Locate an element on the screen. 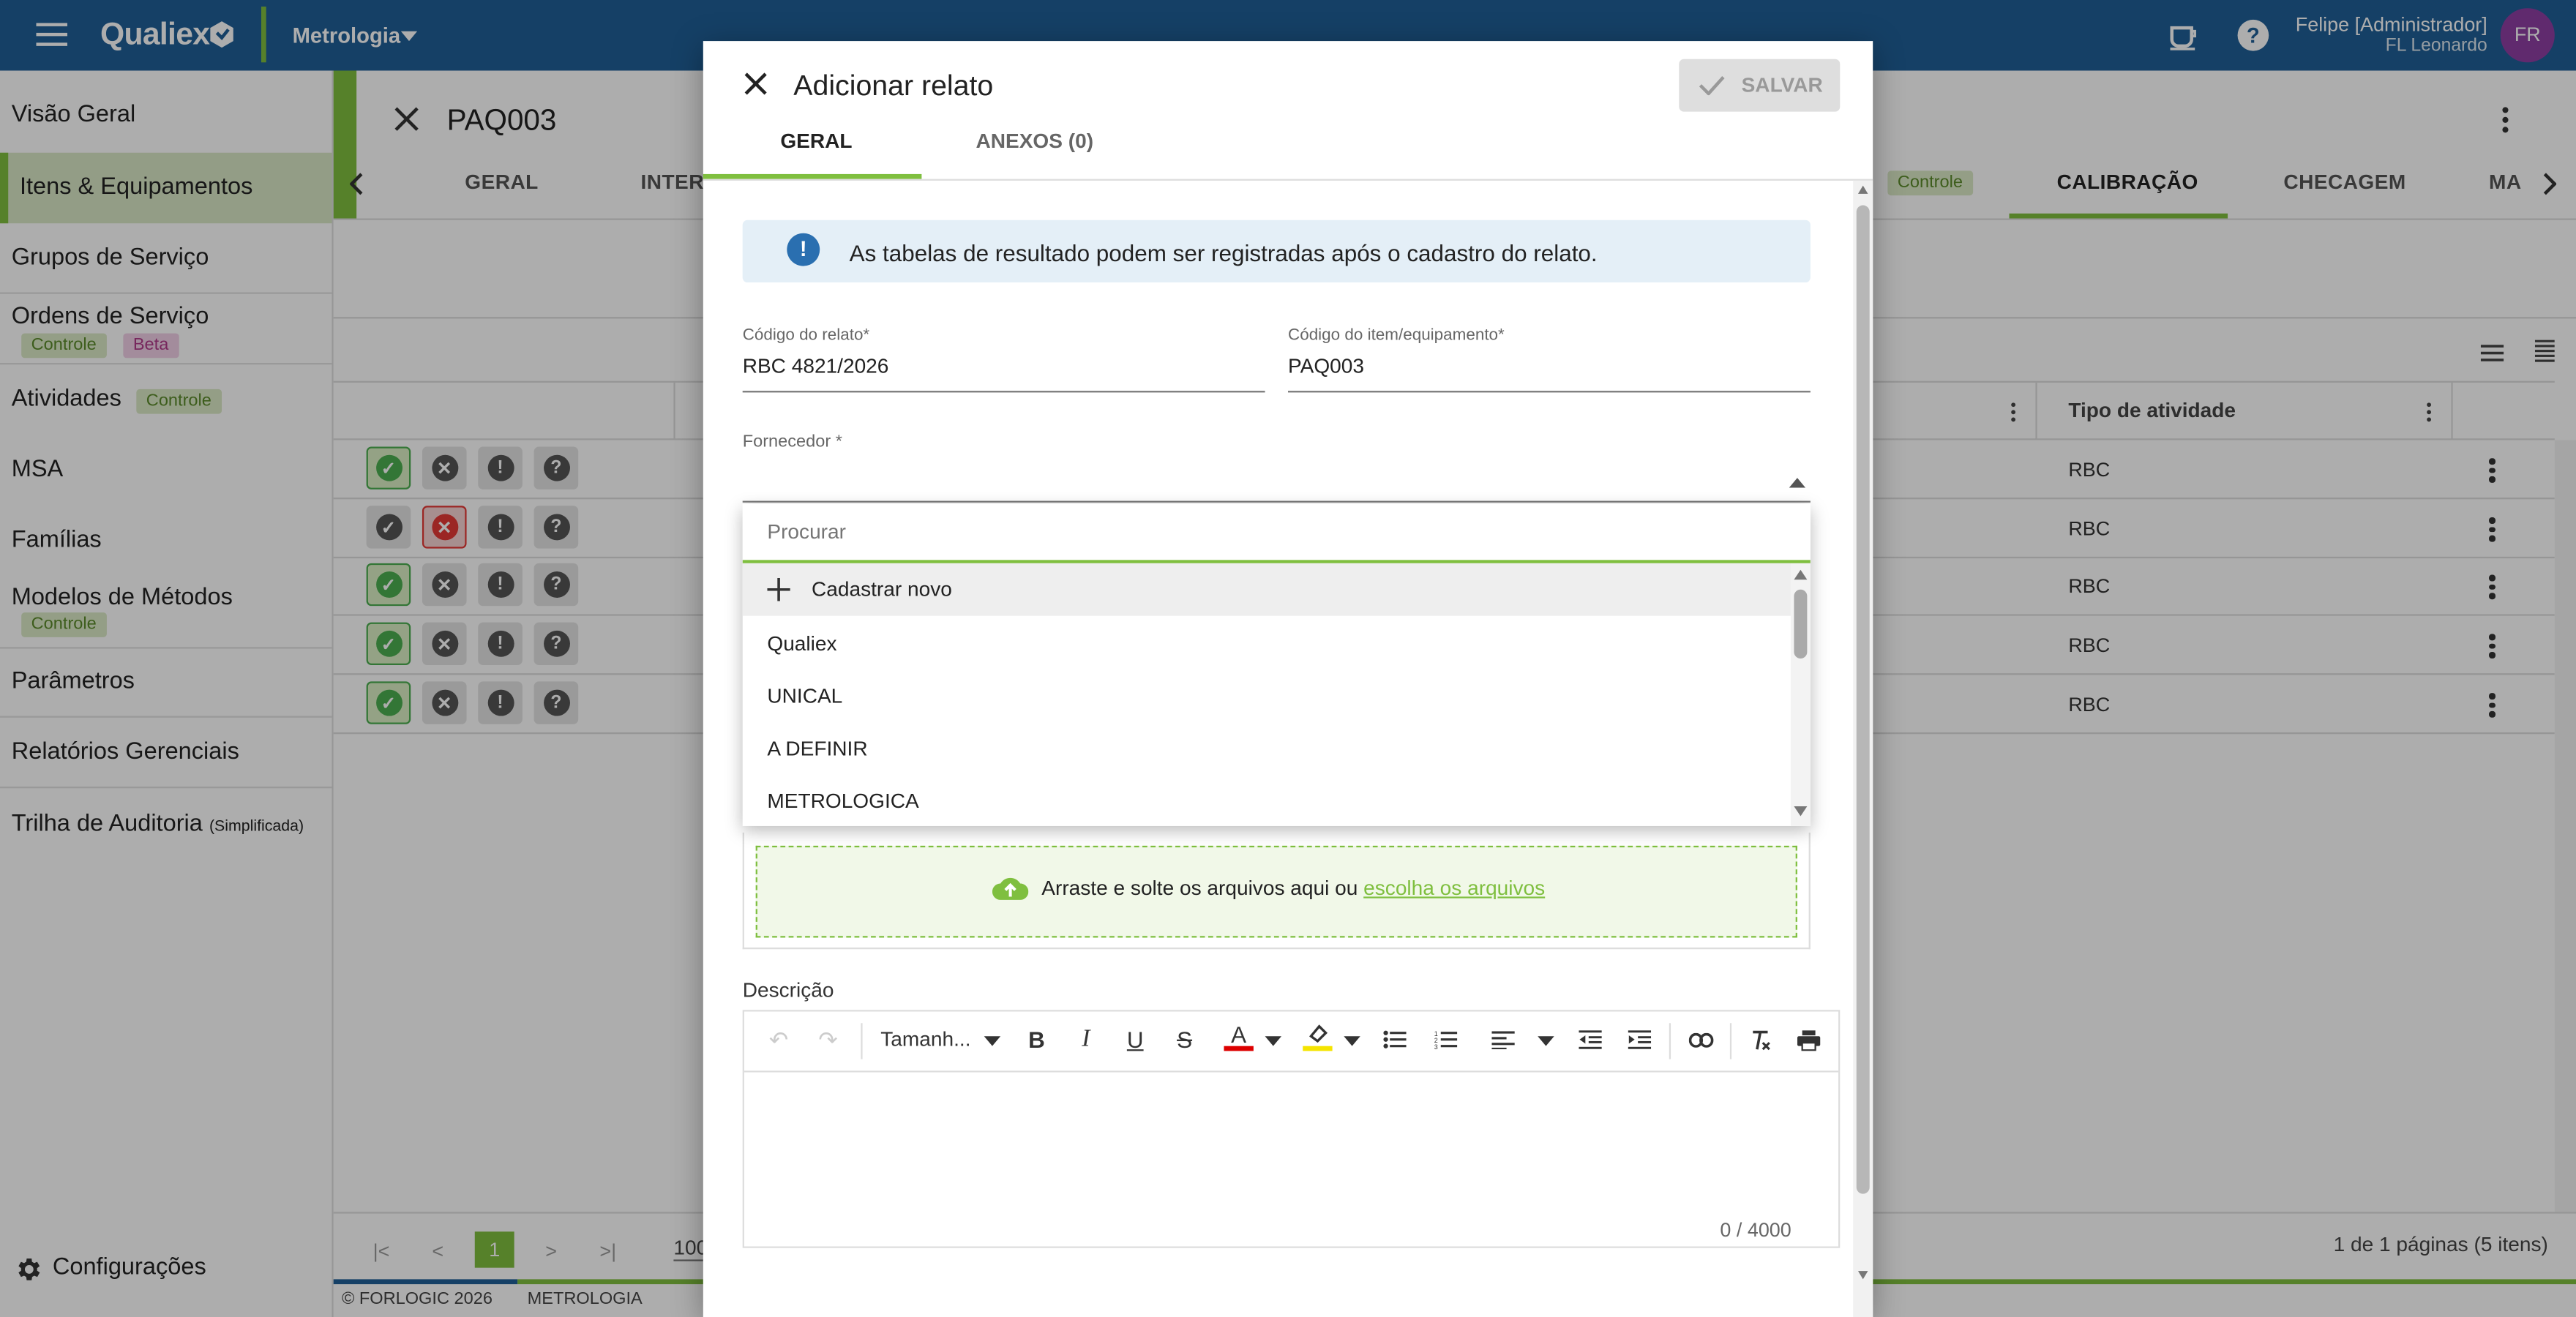  align-left-icon is located at coordinates (1503, 1039).